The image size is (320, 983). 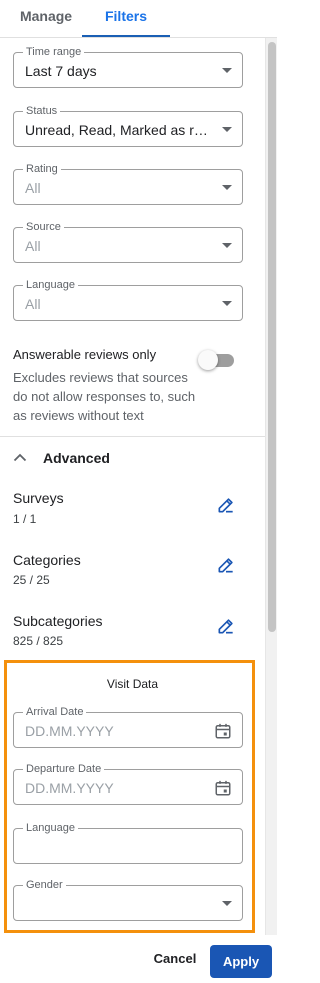 I want to click on source-select: Source All, so click(x=128, y=241).